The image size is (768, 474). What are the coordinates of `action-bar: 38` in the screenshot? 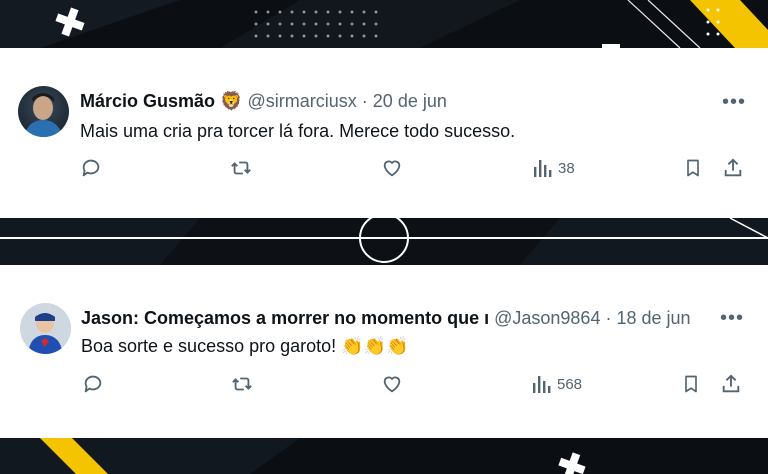 It's located at (384, 171).